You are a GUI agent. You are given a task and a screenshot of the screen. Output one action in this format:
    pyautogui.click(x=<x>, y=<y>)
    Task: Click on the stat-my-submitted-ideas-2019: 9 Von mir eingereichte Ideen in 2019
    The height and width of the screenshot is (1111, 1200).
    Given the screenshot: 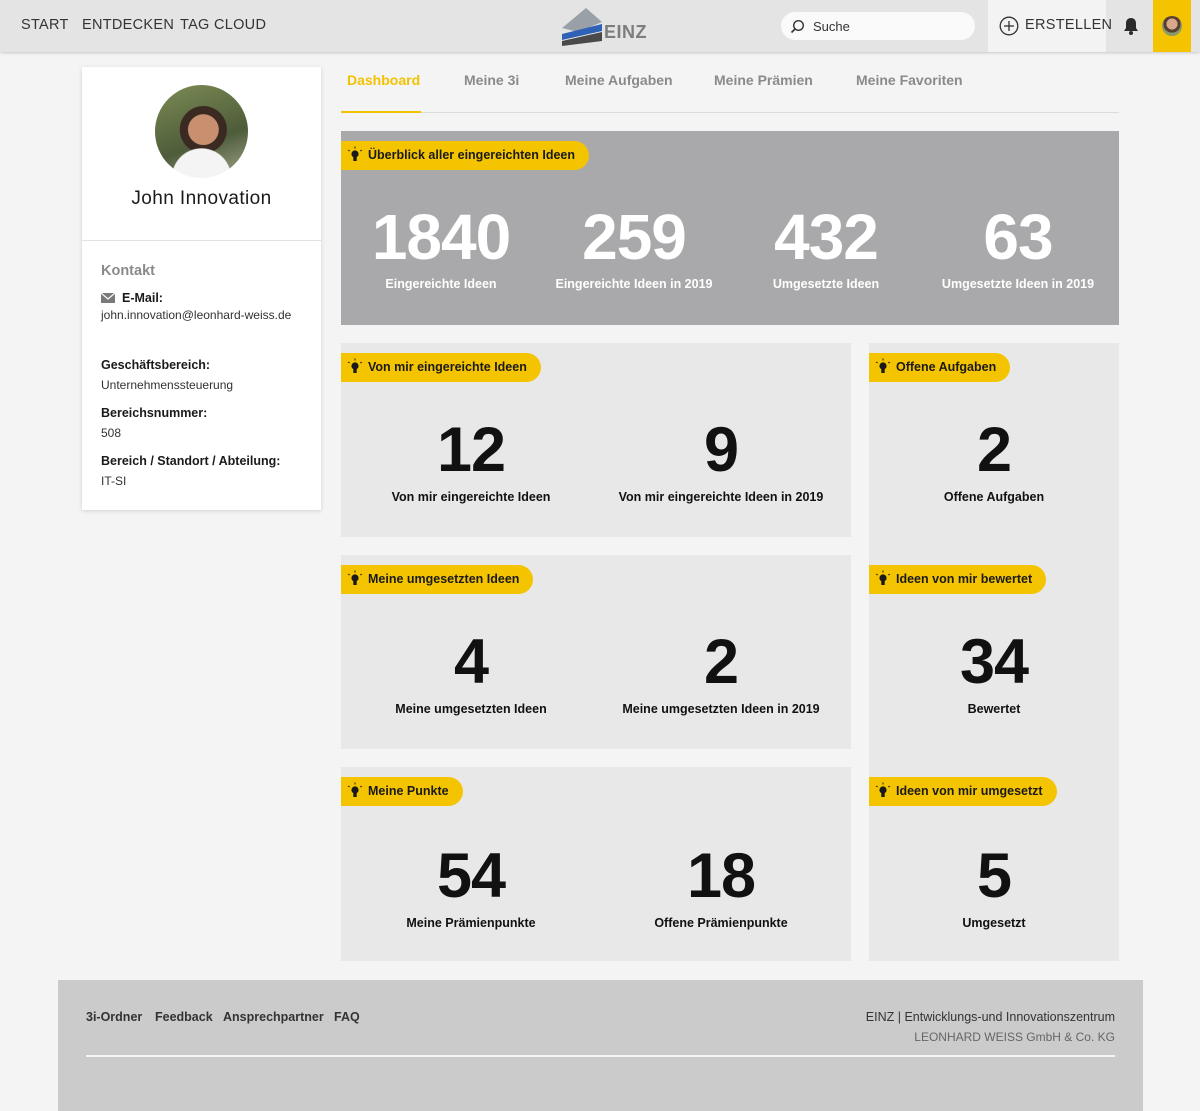 What is the action you would take?
    pyautogui.click(x=721, y=460)
    